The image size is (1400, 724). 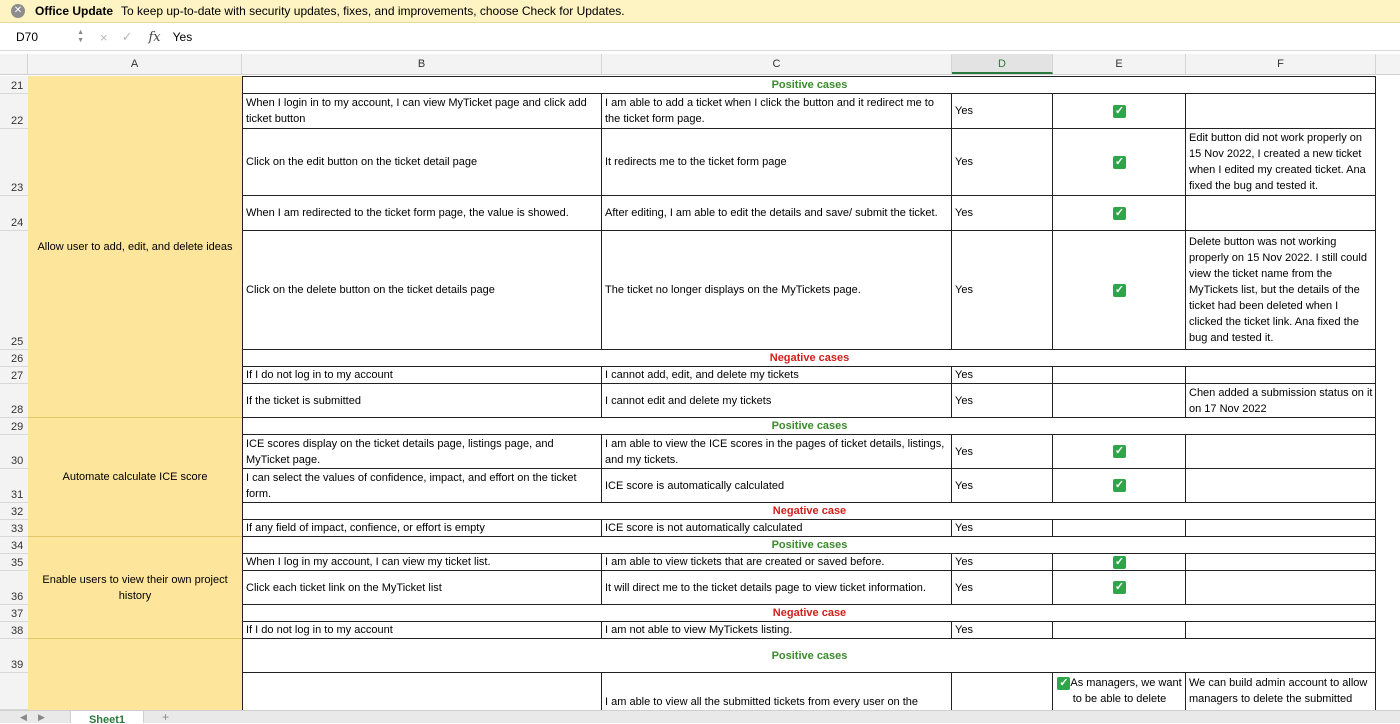 What do you see at coordinates (14, 545) in the screenshot?
I see `row-header: 34` at bounding box center [14, 545].